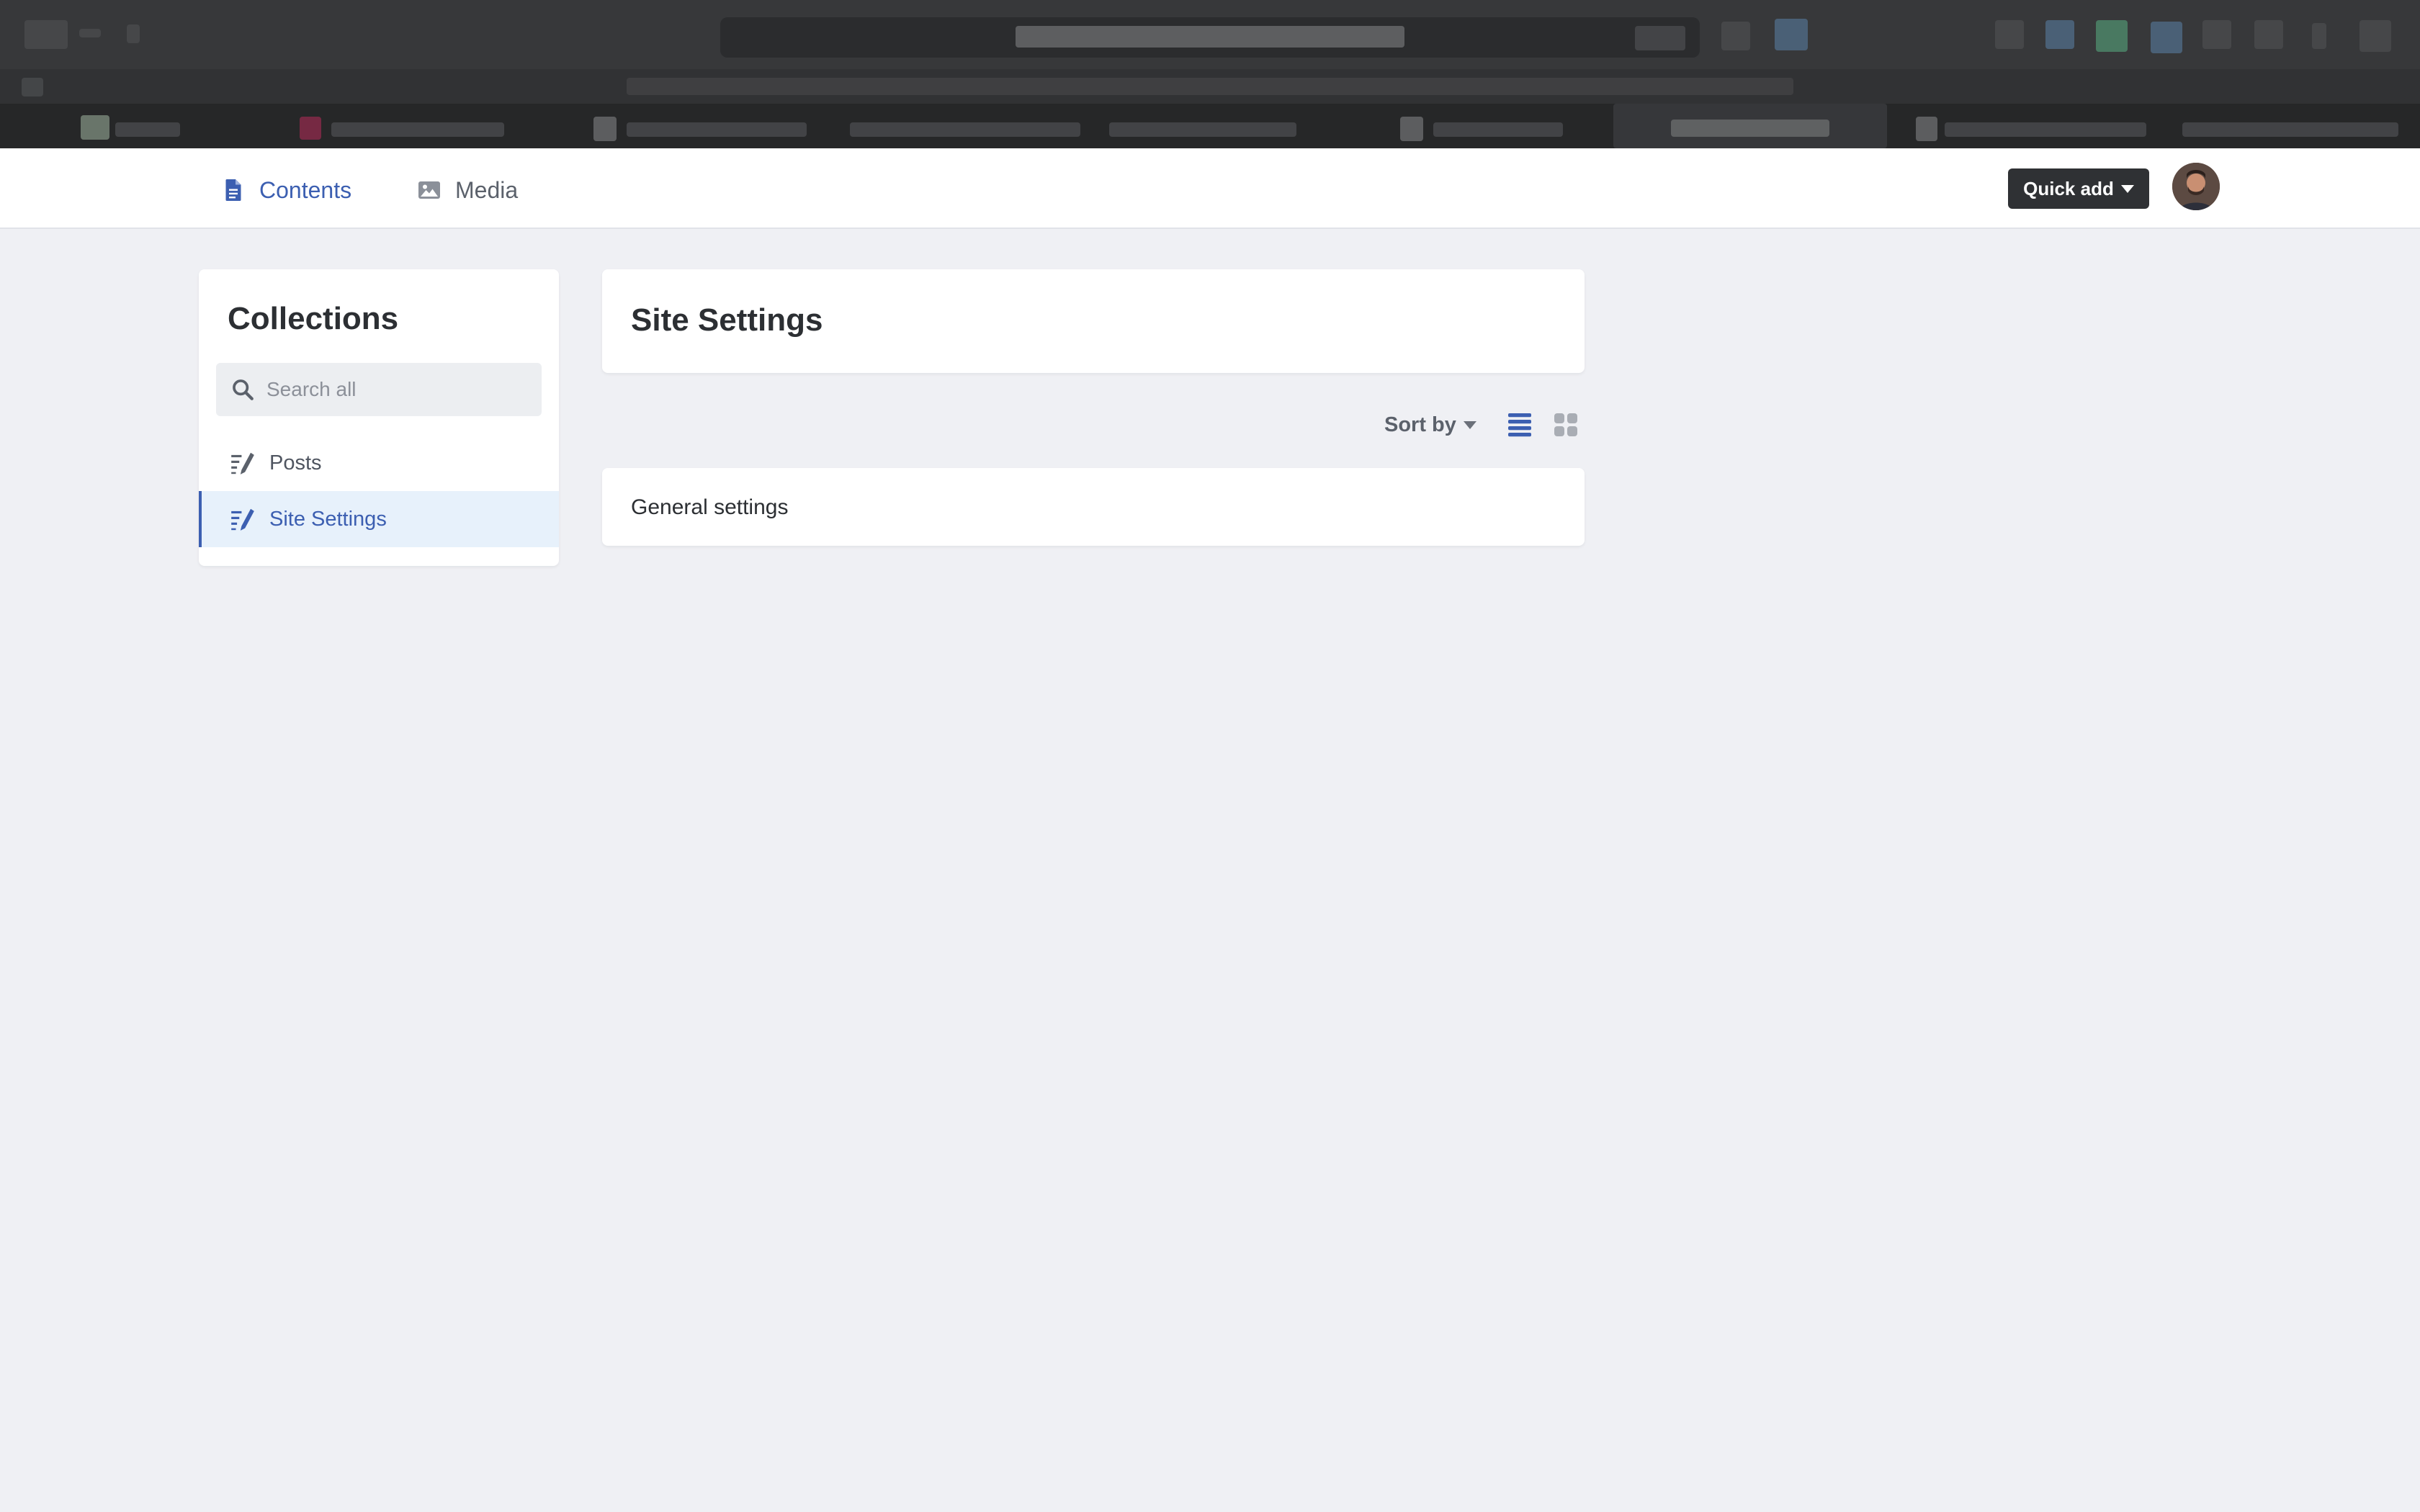  What do you see at coordinates (487, 189) in the screenshot?
I see `nav-media-label: Media` at bounding box center [487, 189].